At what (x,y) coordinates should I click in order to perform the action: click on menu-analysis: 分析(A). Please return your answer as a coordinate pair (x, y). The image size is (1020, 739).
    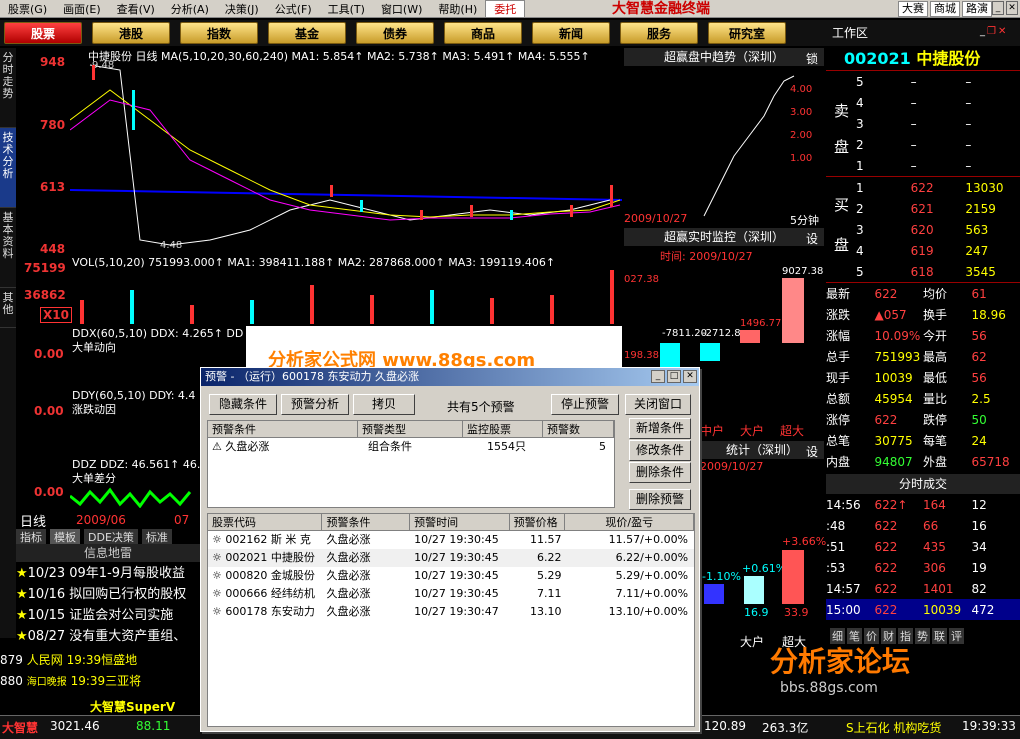
    Looking at the image, I should click on (190, 9).